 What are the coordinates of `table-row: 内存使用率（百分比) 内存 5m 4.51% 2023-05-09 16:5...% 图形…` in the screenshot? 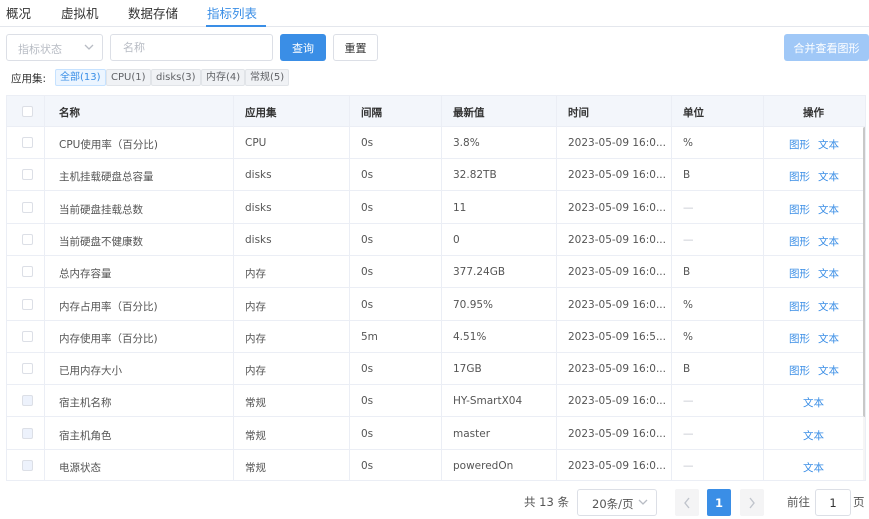 It's located at (436, 337).